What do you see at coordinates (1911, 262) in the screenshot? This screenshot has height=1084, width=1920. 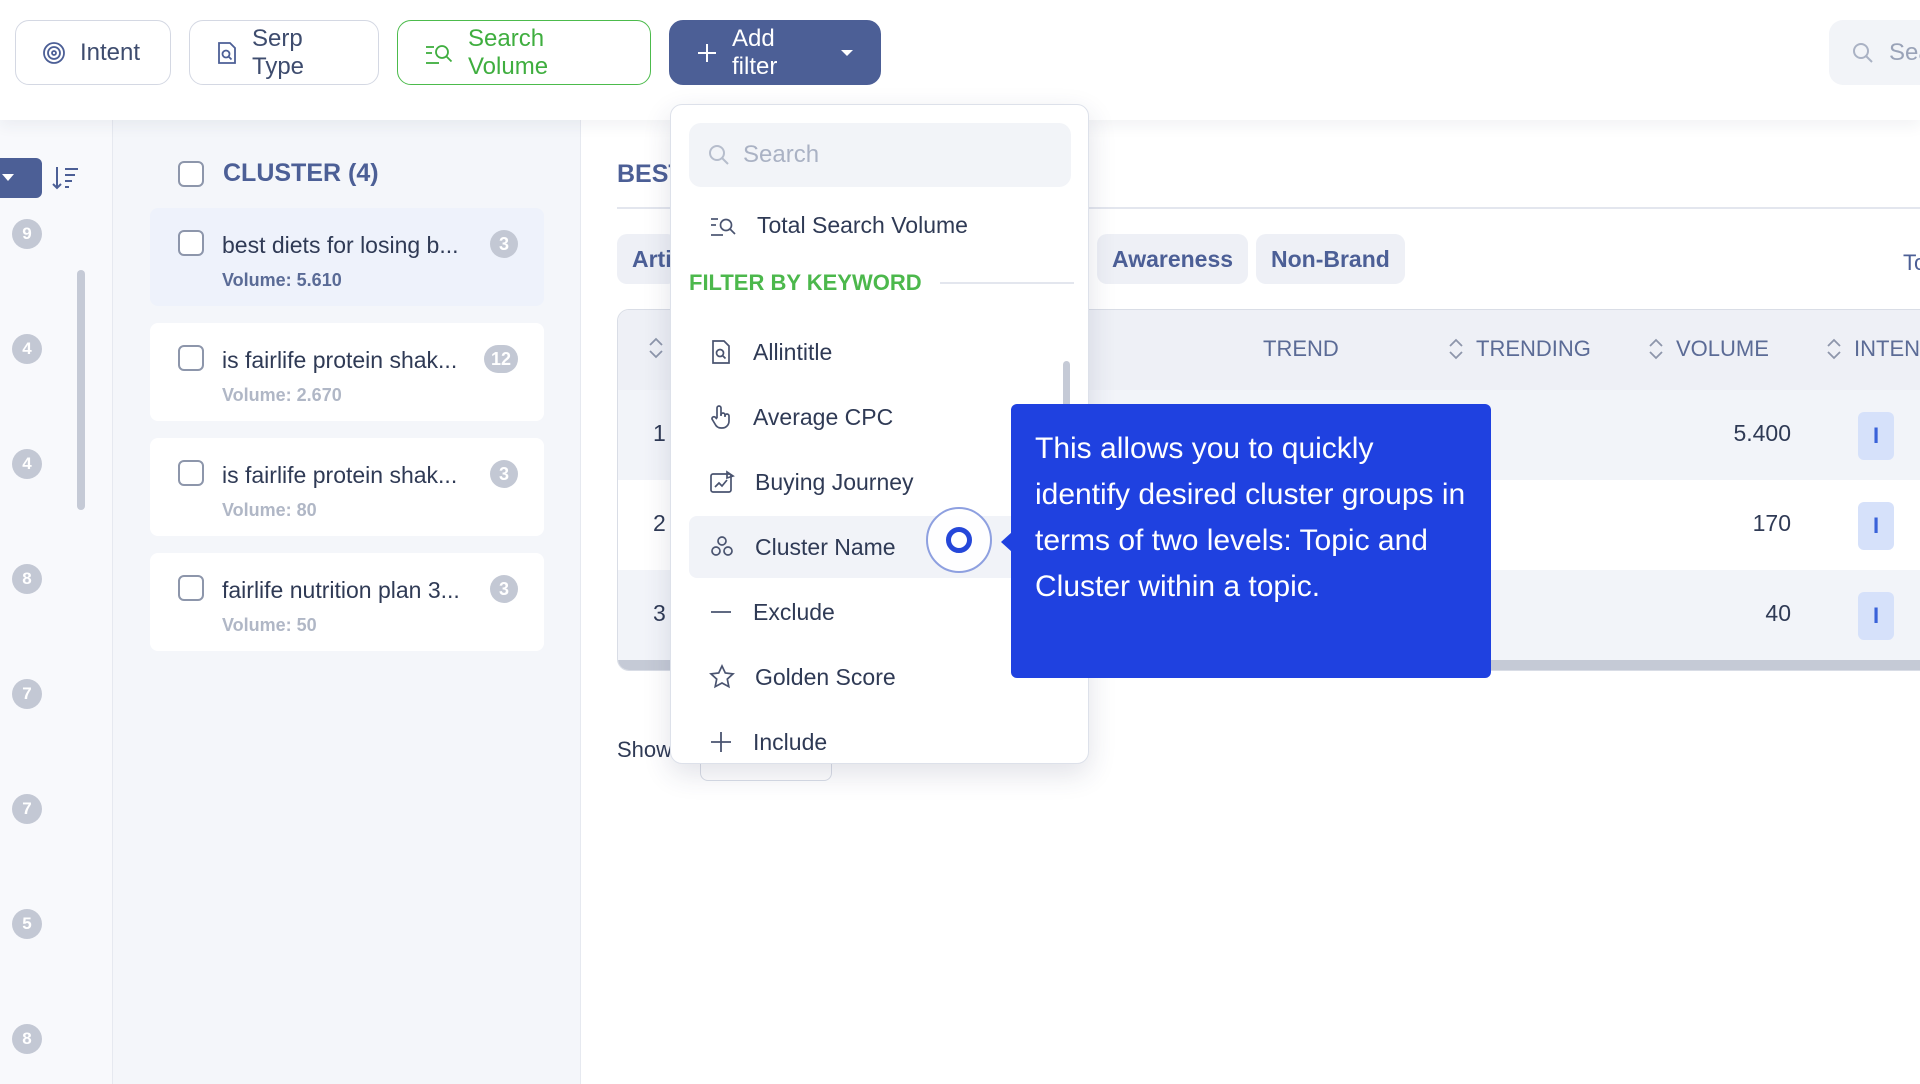 I see `total-label: To` at bounding box center [1911, 262].